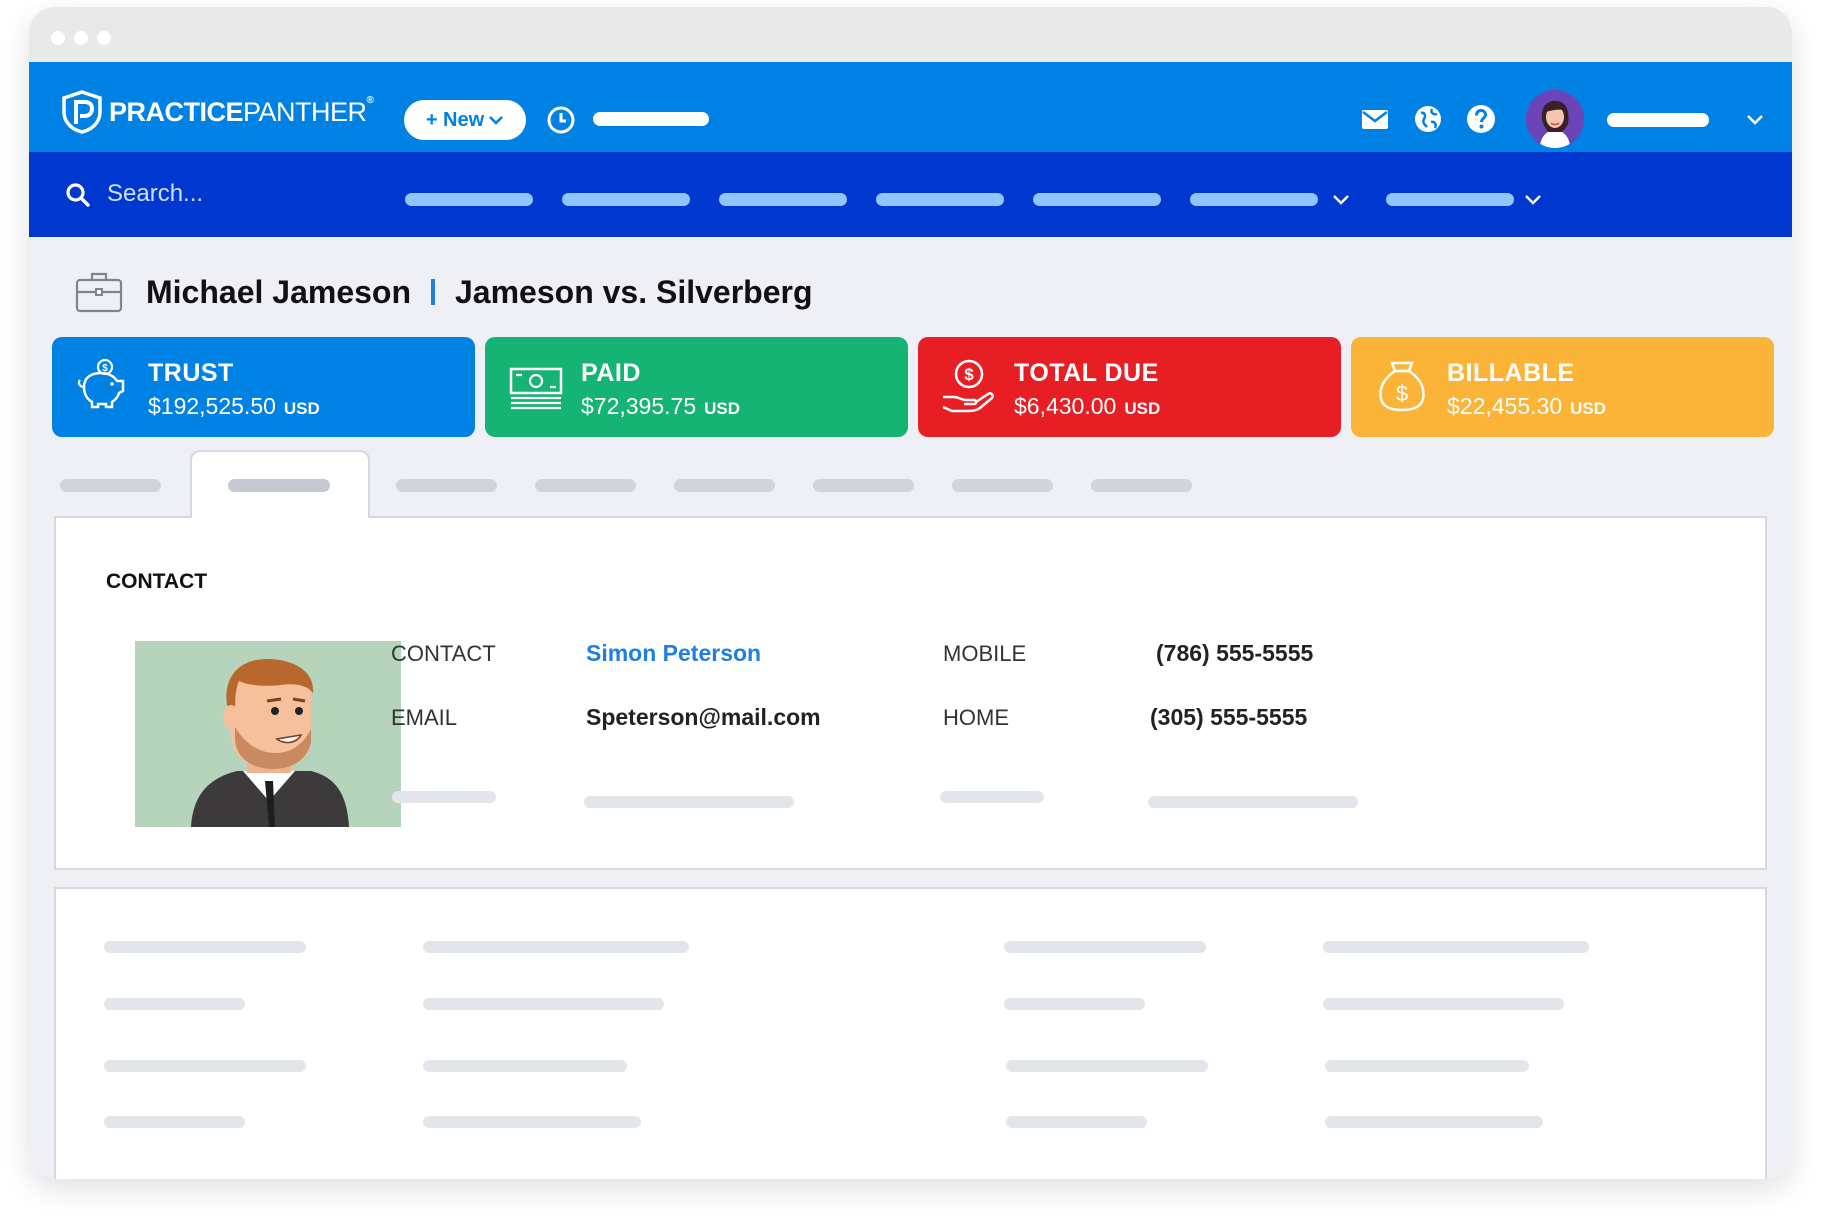 Image resolution: width=1821 pixels, height=1226 pixels. Describe the element at coordinates (81, 38) in the screenshot. I see `window-dot-minimize` at that location.